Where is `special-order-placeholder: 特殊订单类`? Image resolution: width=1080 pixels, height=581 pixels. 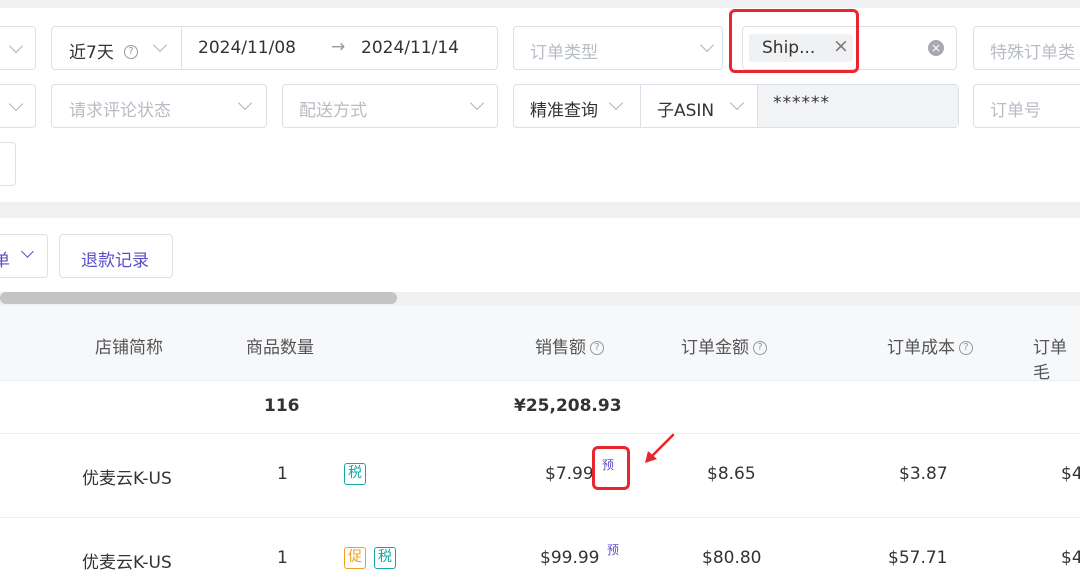 special-order-placeholder: 特殊订单类 is located at coordinates (1032, 53).